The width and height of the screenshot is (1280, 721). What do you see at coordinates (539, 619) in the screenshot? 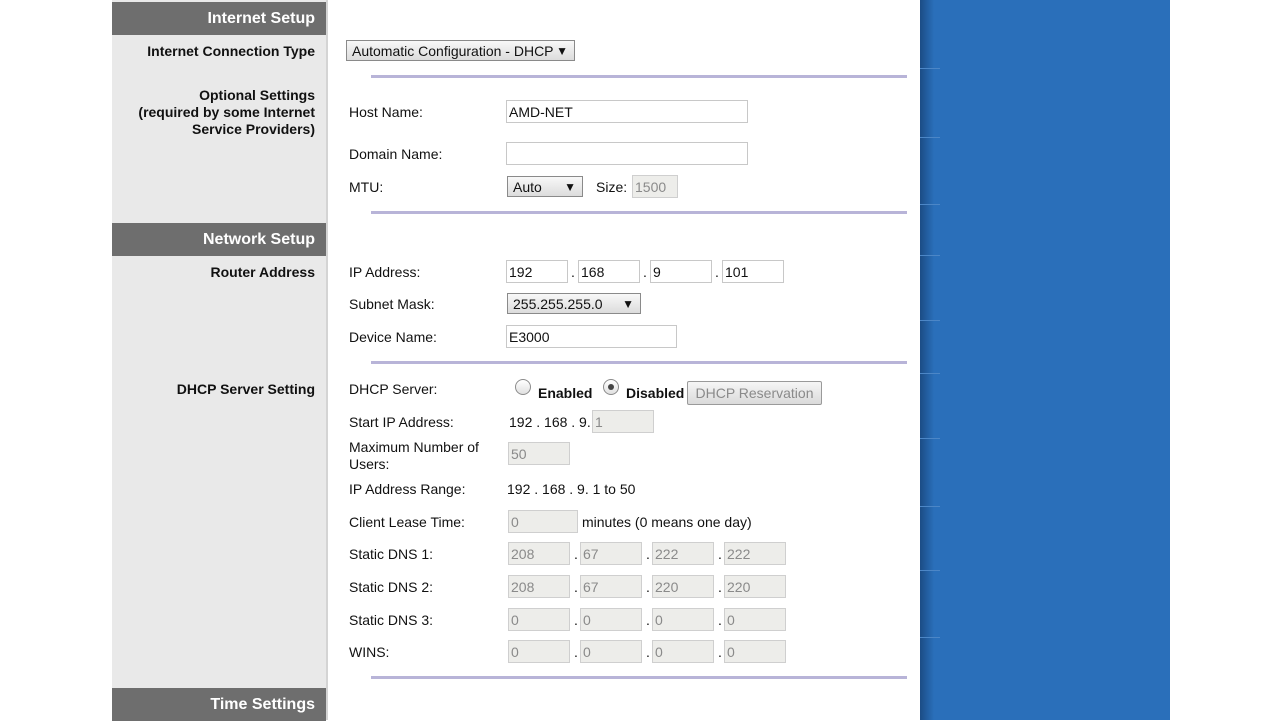
I see `dns3-octet-1-input: 0` at bounding box center [539, 619].